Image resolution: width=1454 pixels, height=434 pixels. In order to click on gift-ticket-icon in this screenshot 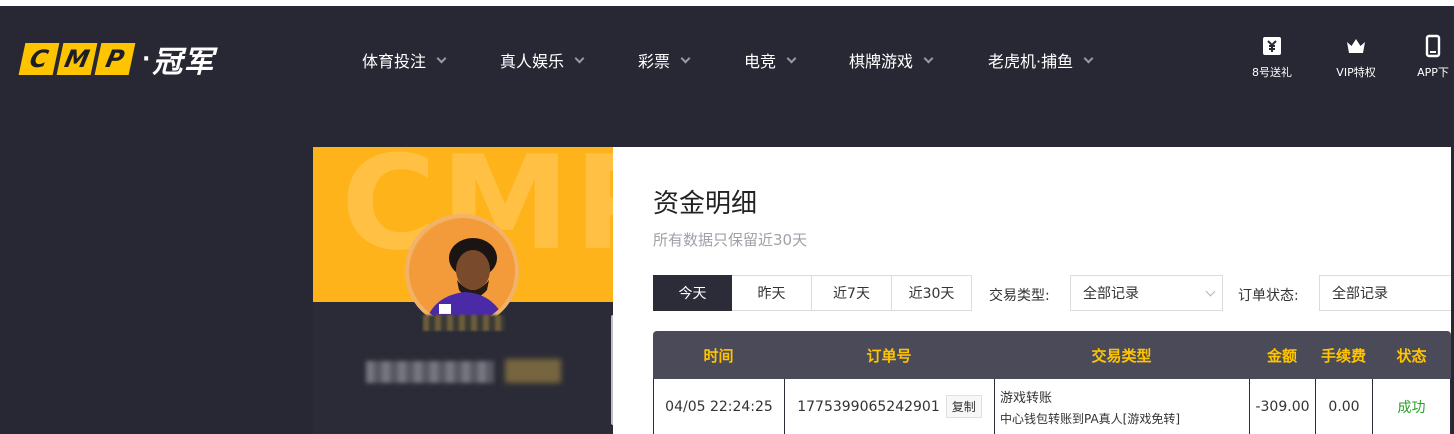, I will do `click(1272, 46)`.